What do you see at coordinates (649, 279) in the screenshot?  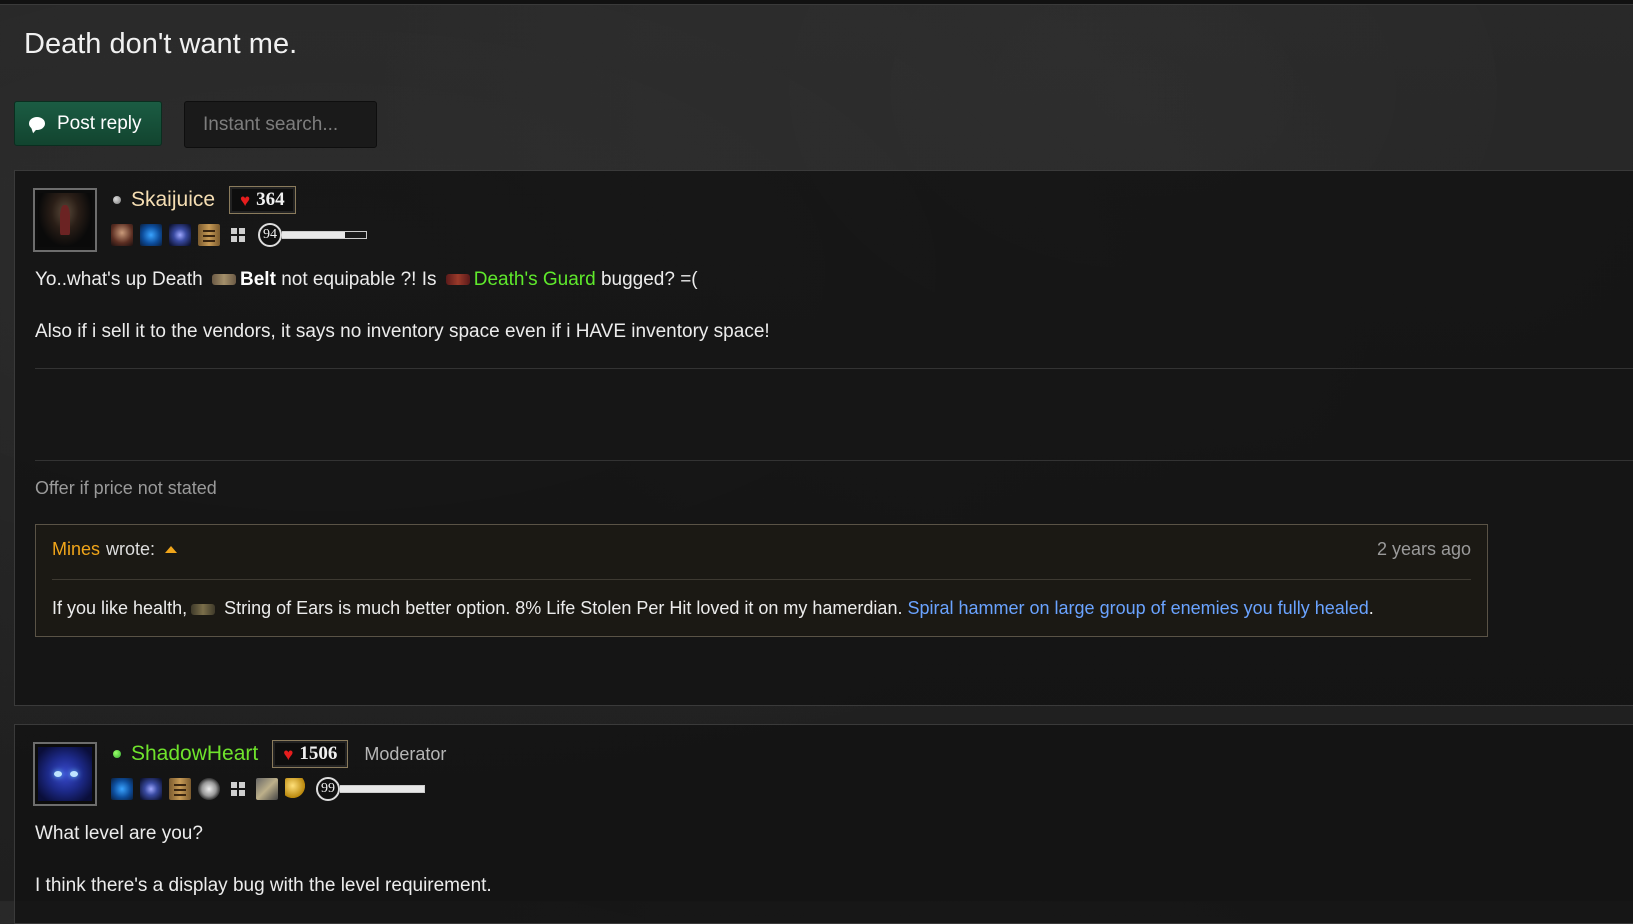 I see `post-text: bugged? =(` at bounding box center [649, 279].